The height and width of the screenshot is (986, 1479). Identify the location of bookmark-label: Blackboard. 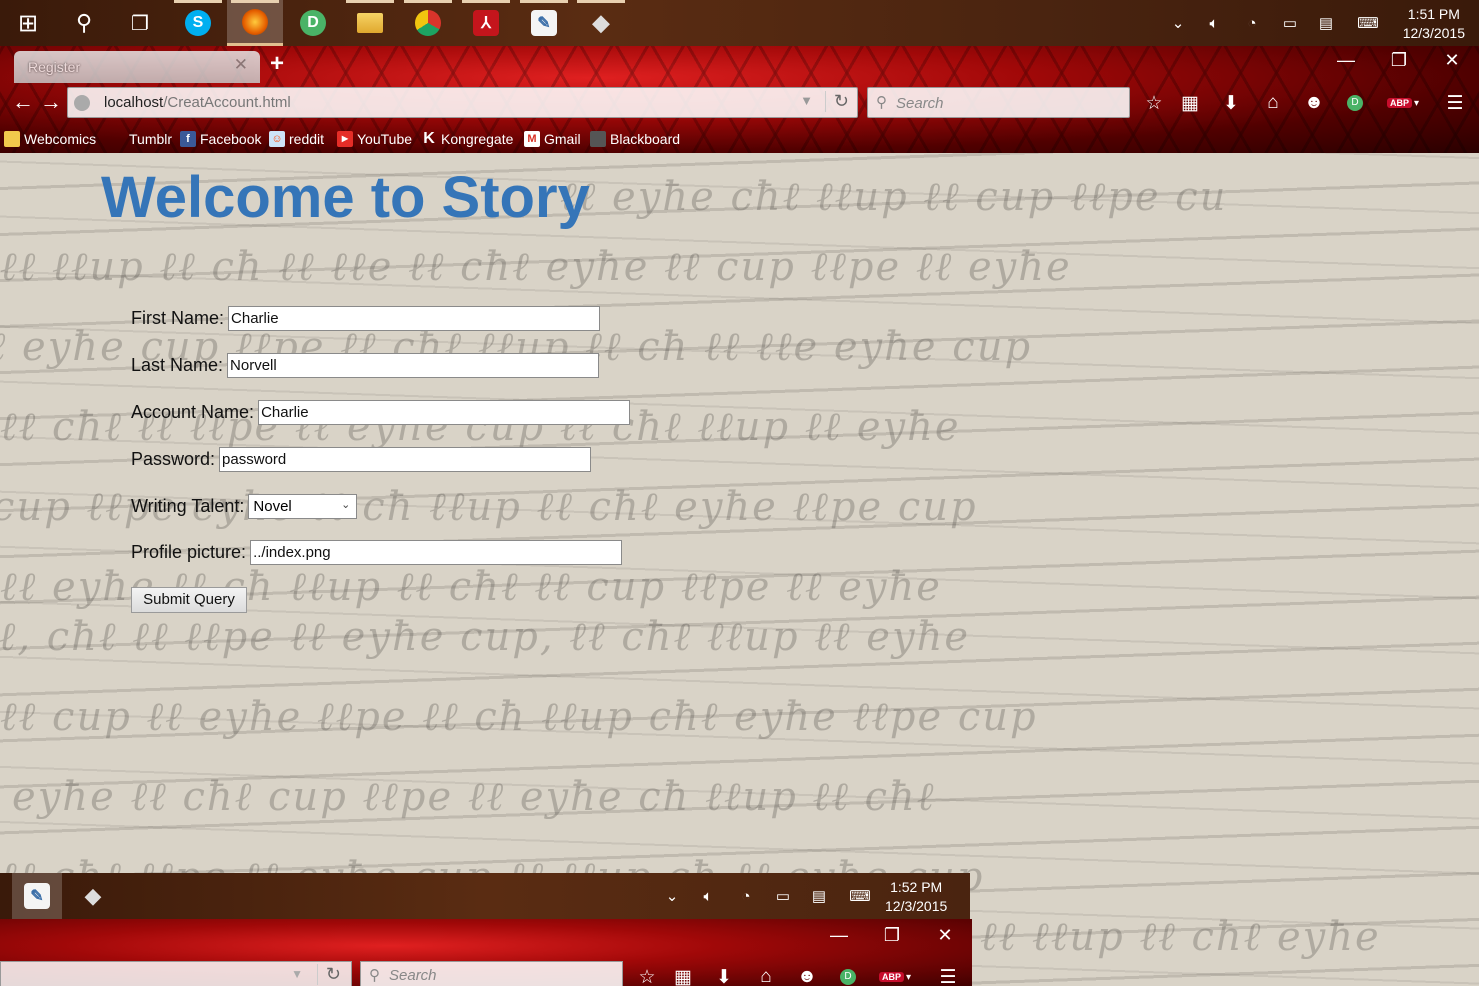
(645, 139).